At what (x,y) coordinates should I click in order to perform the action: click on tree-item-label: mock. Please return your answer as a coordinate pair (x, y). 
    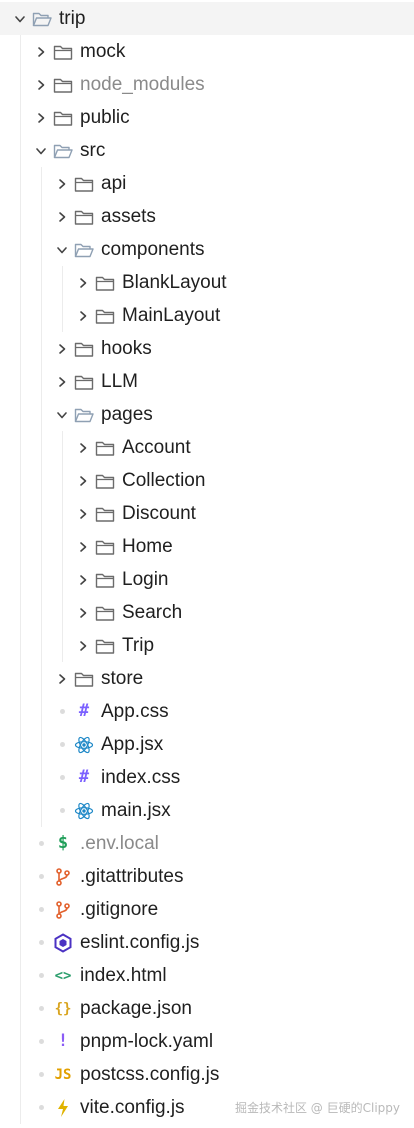
    Looking at the image, I should click on (103, 51).